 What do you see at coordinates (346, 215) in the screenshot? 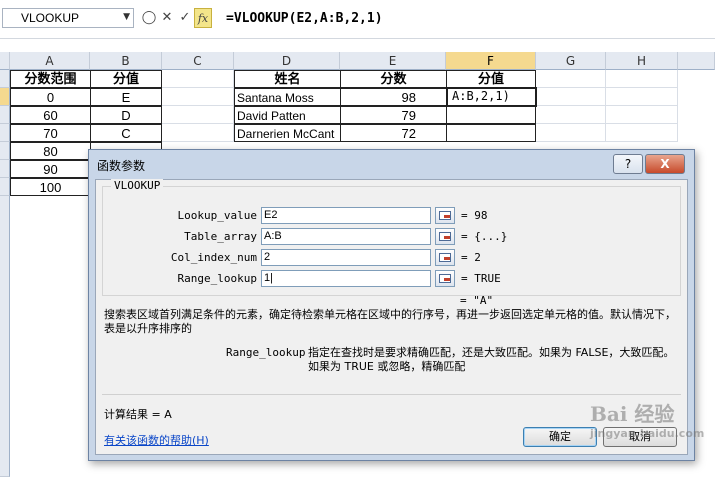
I see `lookup-value-input: E2` at bounding box center [346, 215].